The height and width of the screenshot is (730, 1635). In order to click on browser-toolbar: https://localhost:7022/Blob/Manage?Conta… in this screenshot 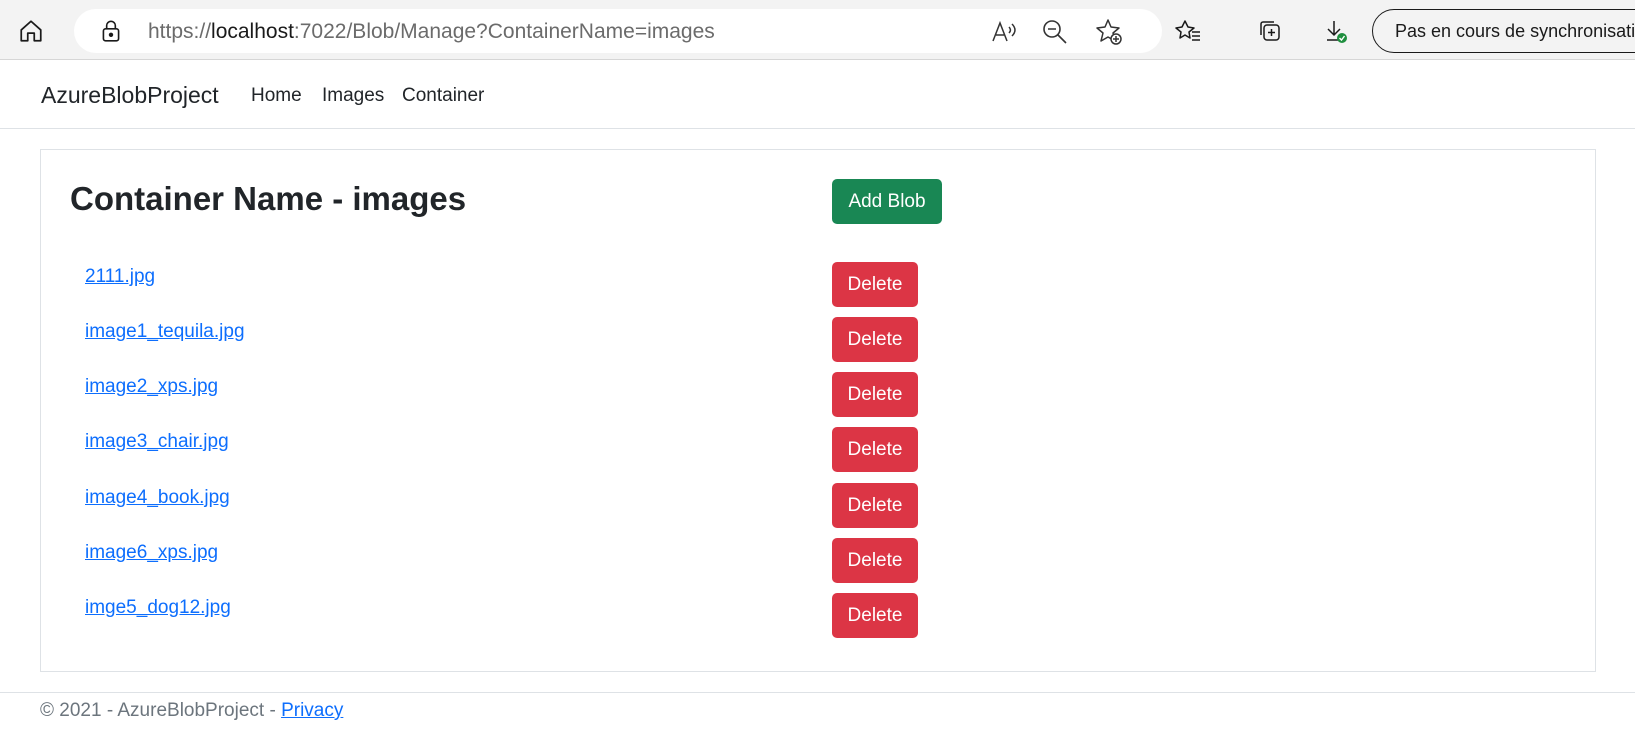, I will do `click(817, 30)`.